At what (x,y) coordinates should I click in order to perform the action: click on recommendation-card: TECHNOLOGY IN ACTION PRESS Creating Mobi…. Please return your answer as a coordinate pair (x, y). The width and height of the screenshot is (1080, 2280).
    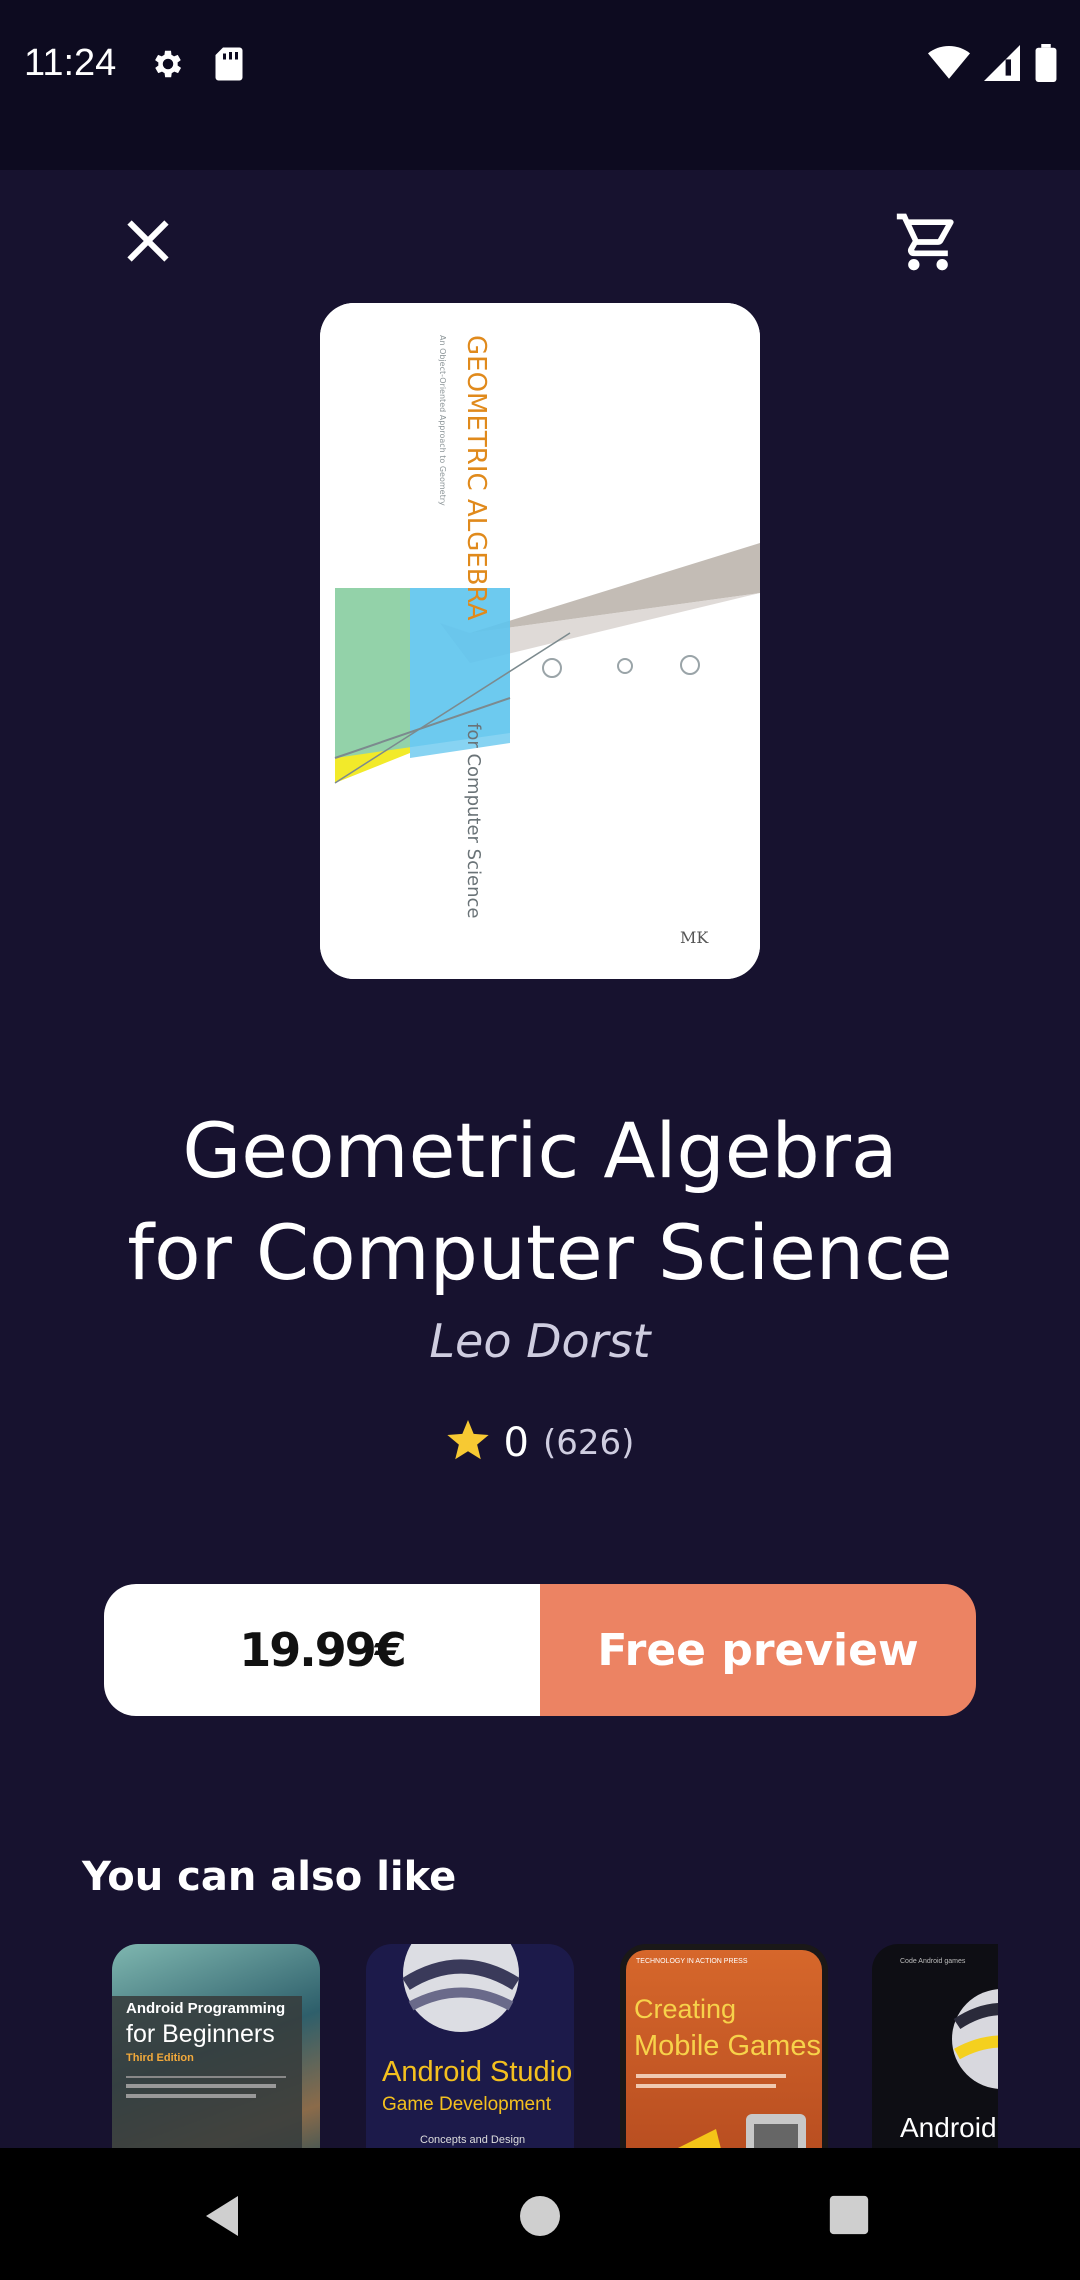
    Looking at the image, I should click on (724, 2046).